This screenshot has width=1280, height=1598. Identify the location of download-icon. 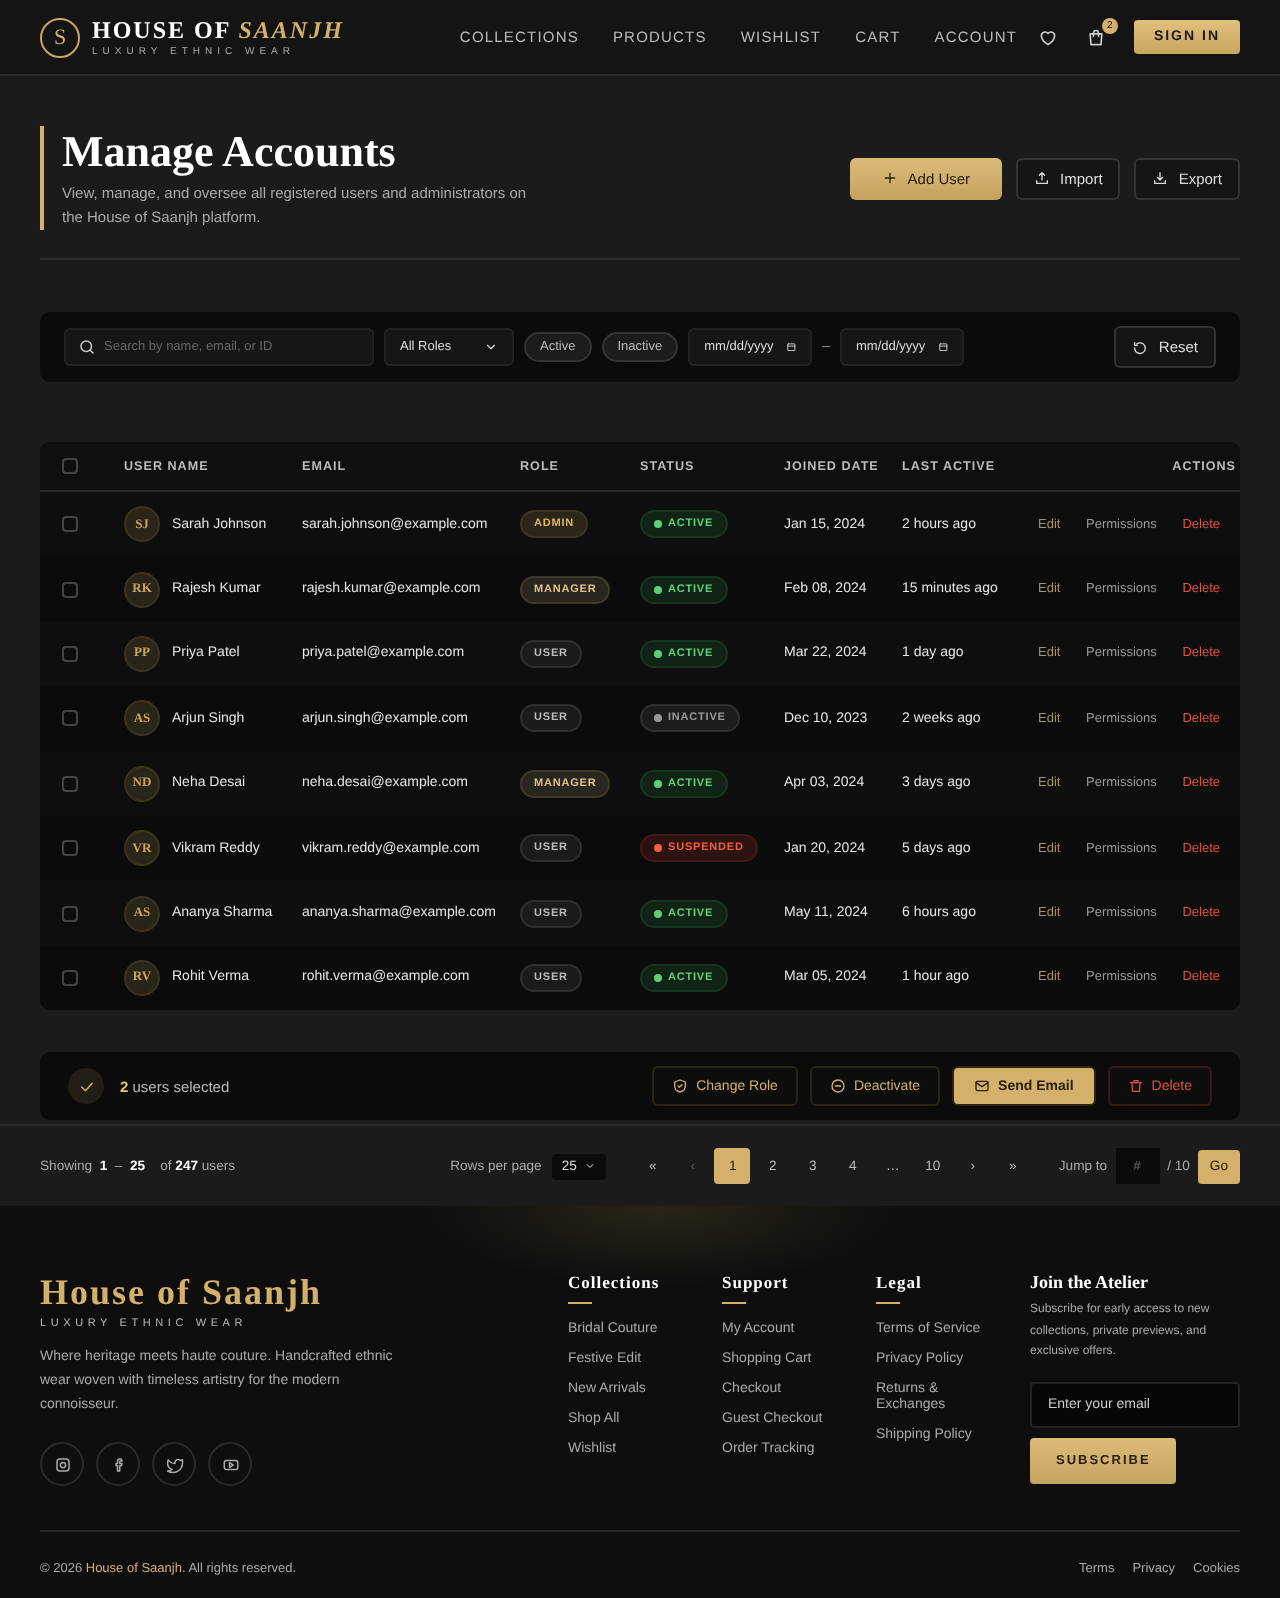
(1160, 178).